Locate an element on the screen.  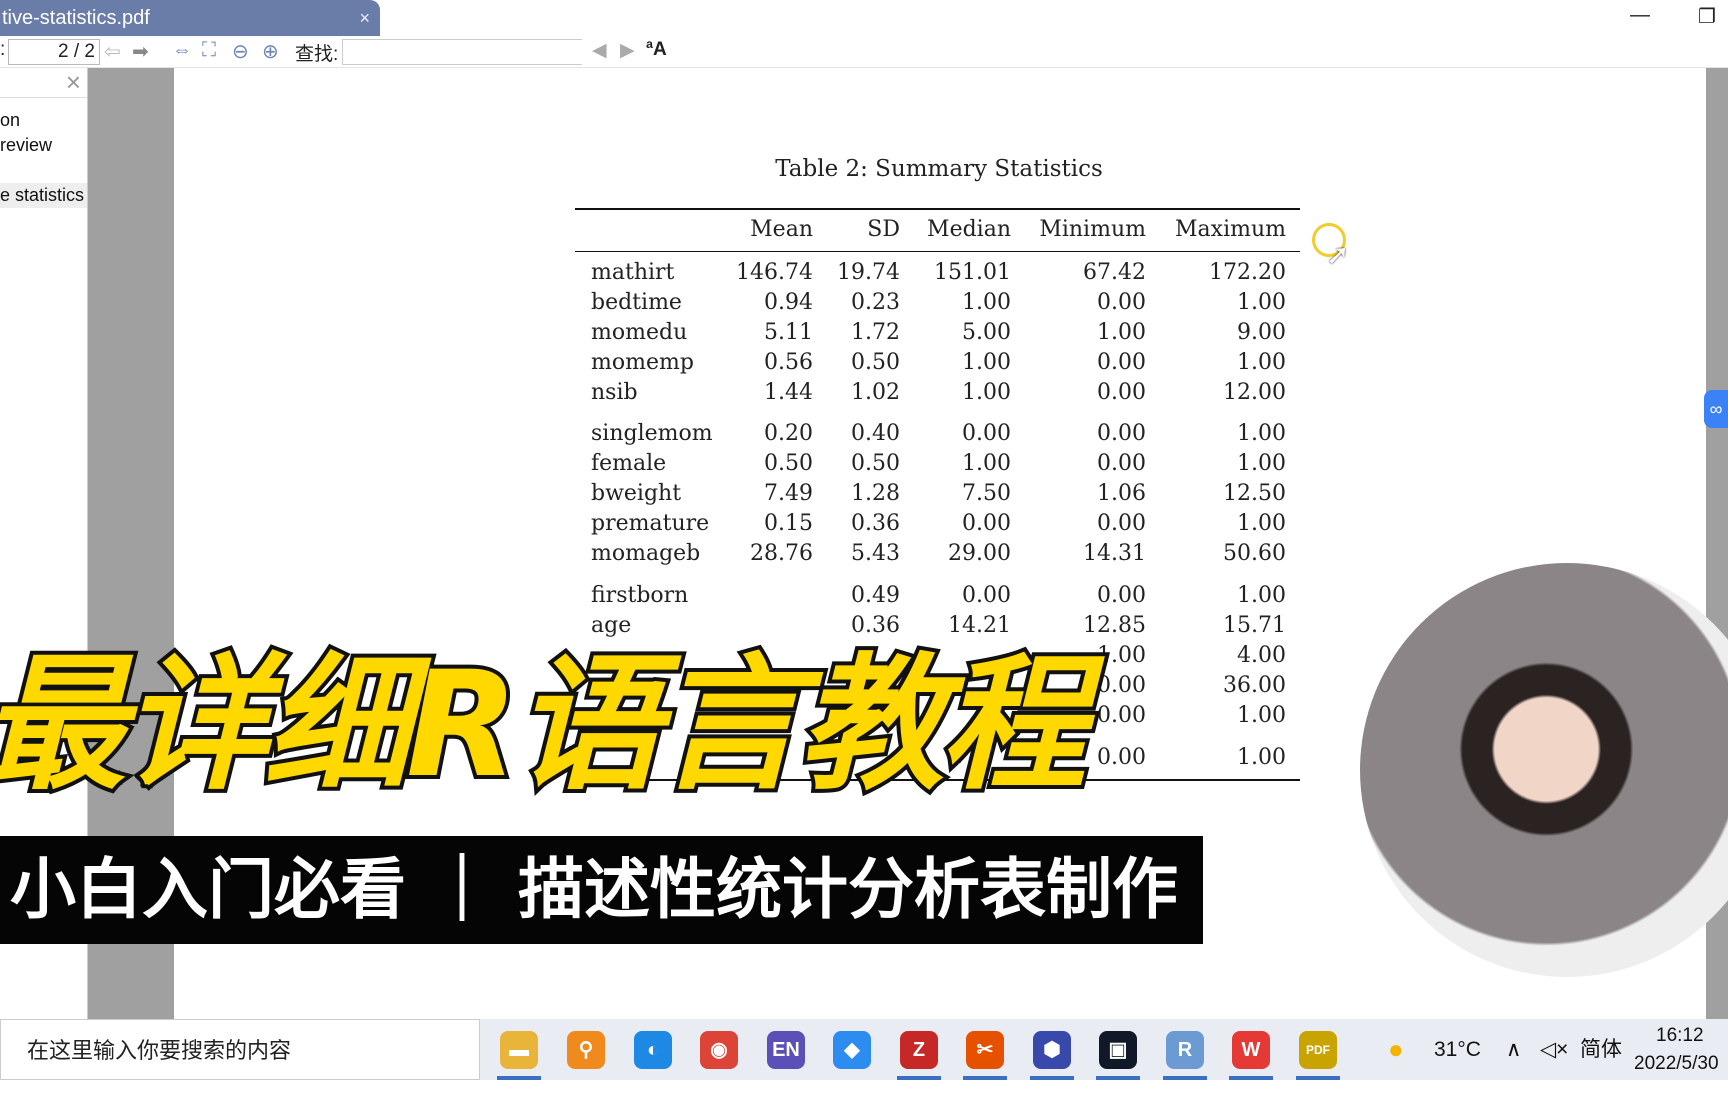
page-label: : is located at coordinates (3, 49).